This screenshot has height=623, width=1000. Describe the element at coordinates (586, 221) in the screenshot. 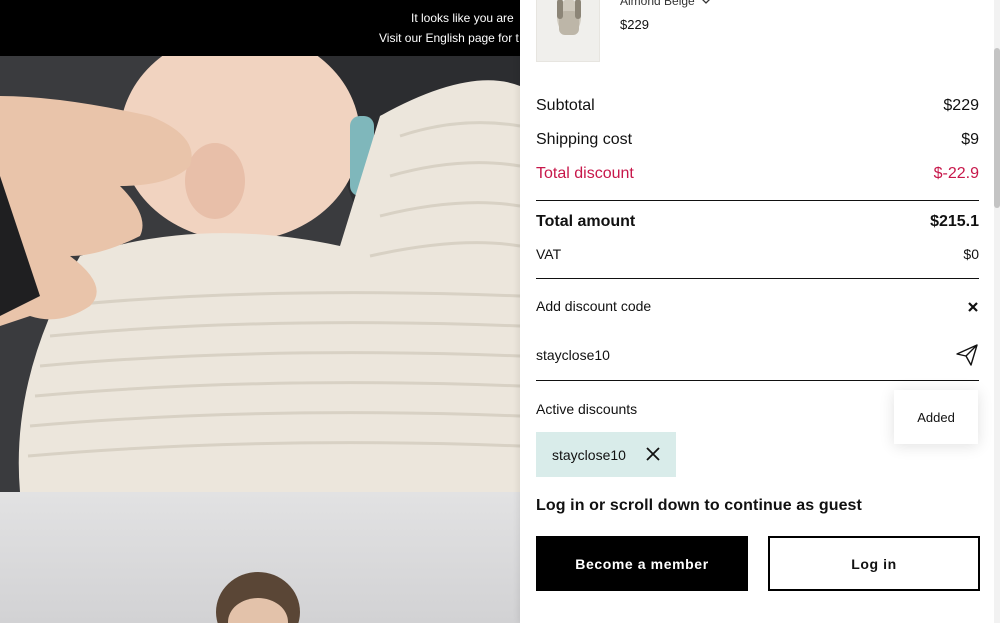

I see `total-label: Total amount` at that location.